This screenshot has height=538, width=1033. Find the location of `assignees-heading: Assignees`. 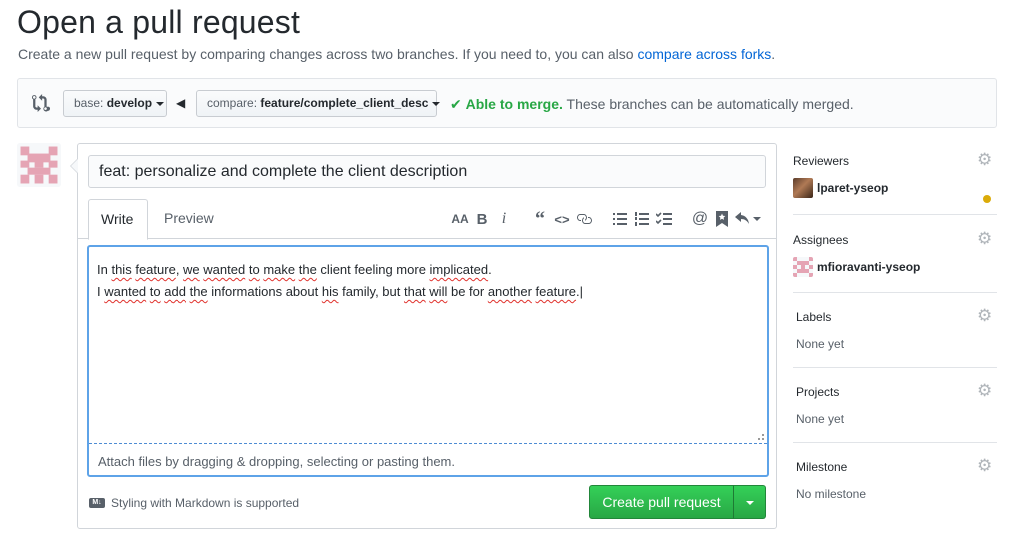

assignees-heading: Assignees is located at coordinates (820, 240).